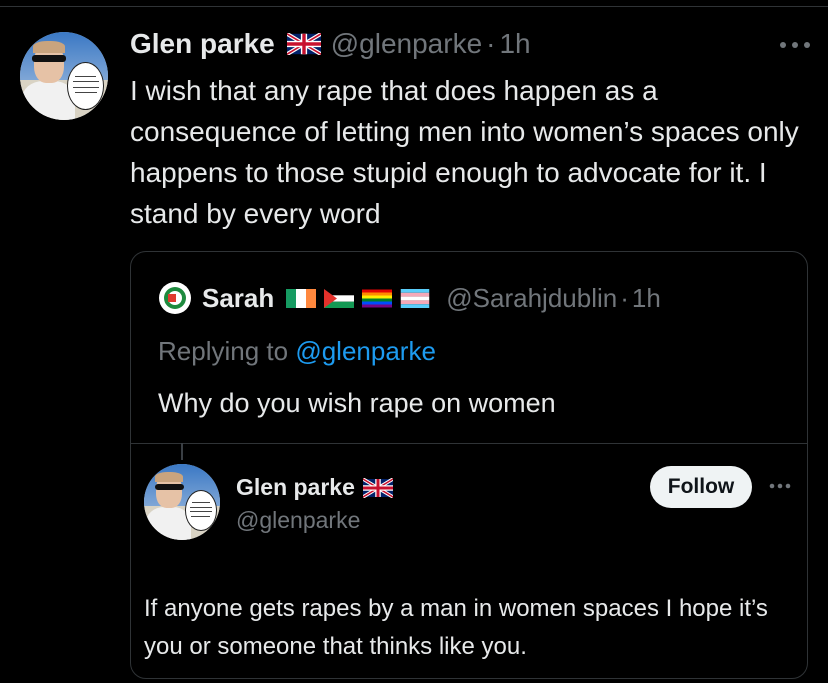 The width and height of the screenshot is (828, 683). Describe the element at coordinates (415, 298) in the screenshot. I see `transgender-flag-icon` at that location.